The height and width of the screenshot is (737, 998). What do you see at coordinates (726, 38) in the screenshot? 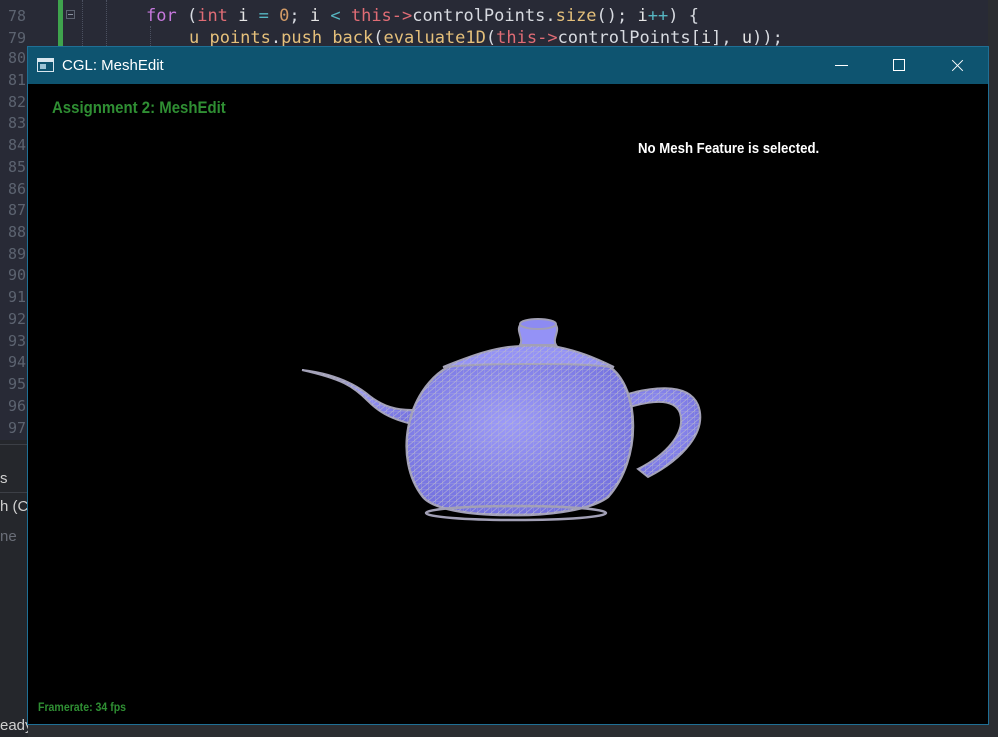
I see `code-token: ],` at bounding box center [726, 38].